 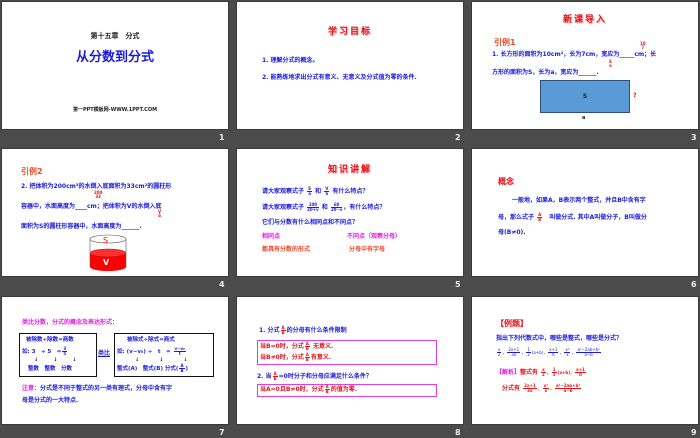 I want to click on objective-item: 1. 理解分式的概念。, so click(x=290, y=60).